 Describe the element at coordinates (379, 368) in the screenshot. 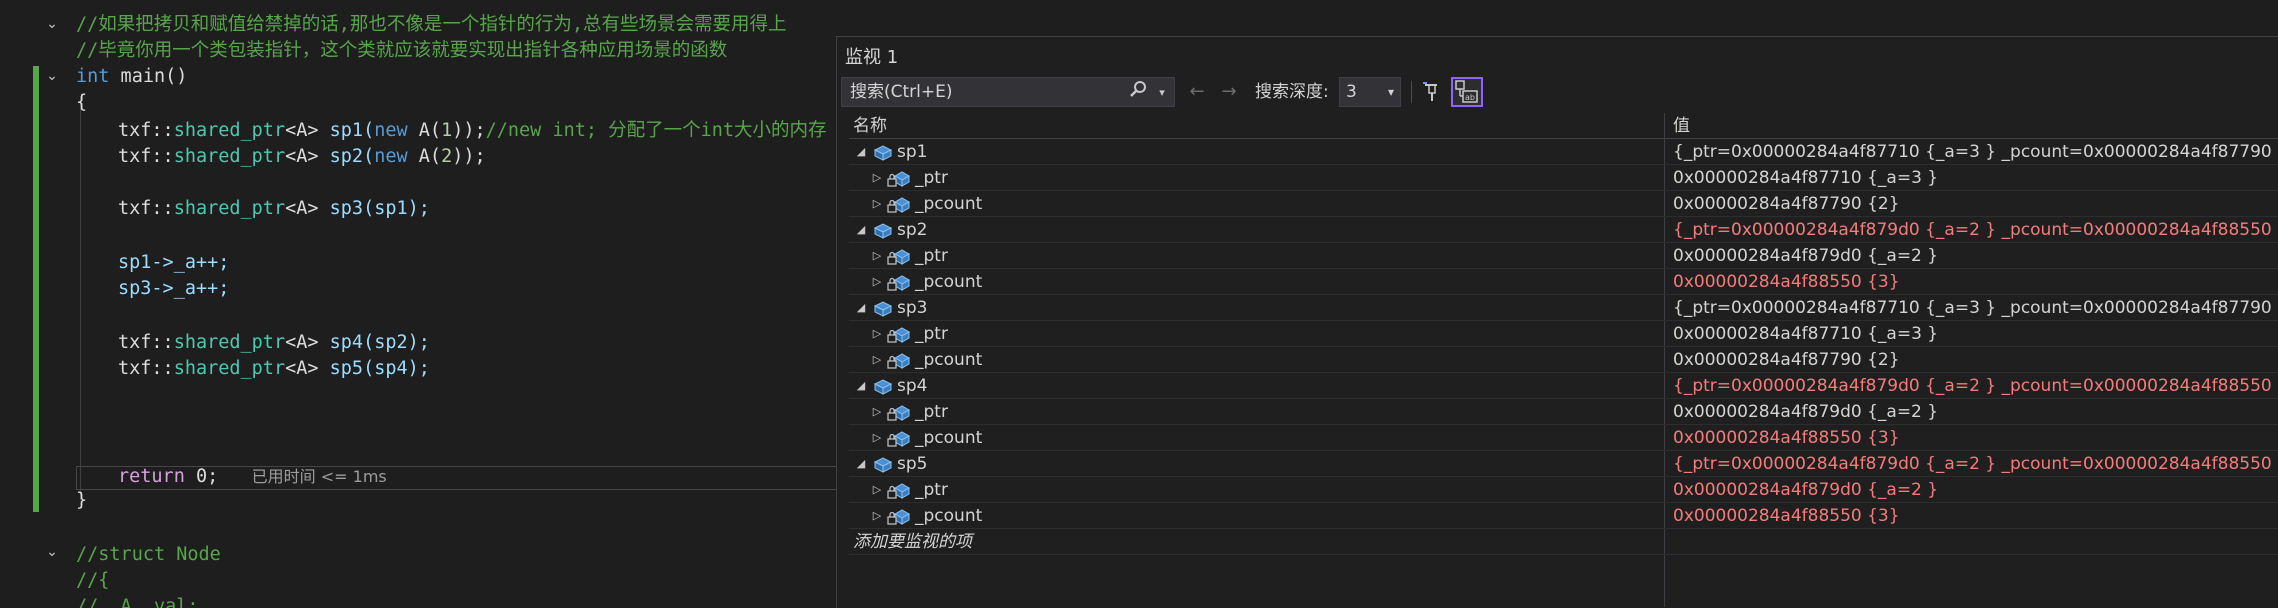

I see `var-sp5: sp5(sp4);` at that location.